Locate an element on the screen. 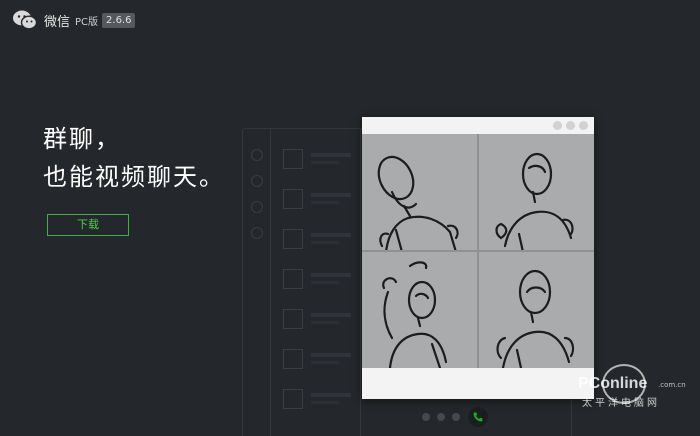 The width and height of the screenshot is (700, 436). pager-active-call is located at coordinates (478, 417).